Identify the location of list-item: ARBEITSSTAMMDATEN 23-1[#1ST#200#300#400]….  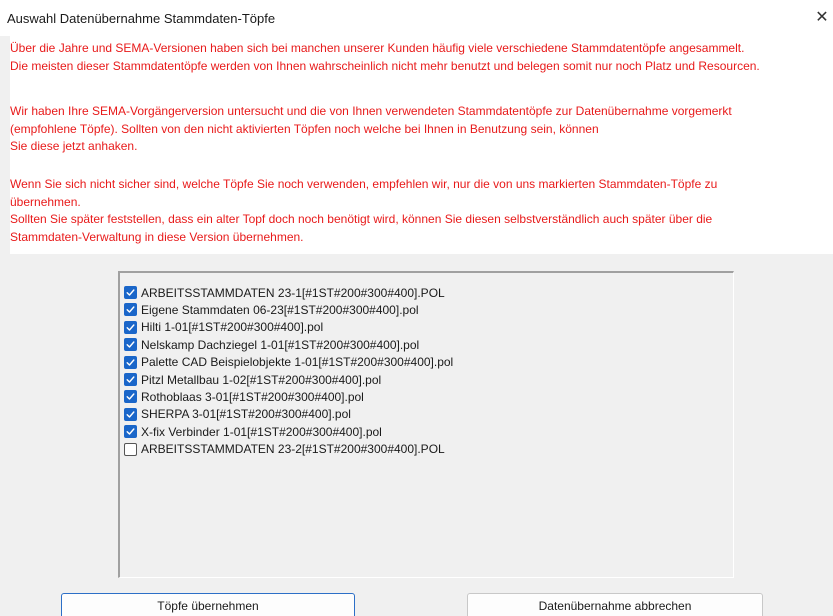
(284, 292).